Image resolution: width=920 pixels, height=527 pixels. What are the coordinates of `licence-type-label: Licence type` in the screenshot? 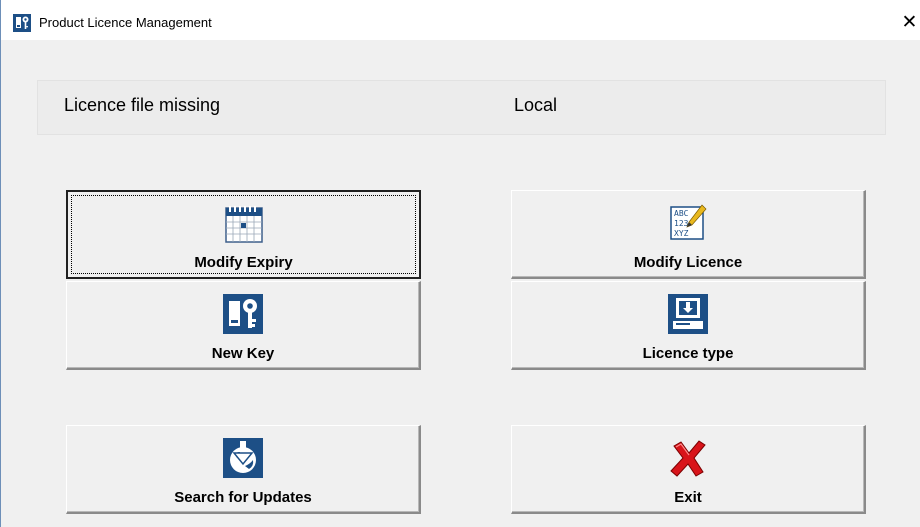 It's located at (688, 353).